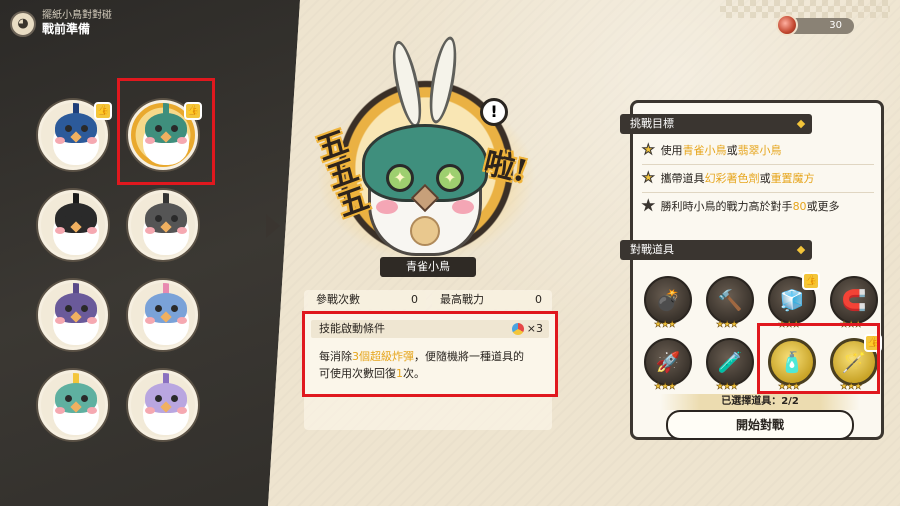  Describe the element at coordinates (23, 23) in the screenshot. I see `game-logo-icon: ◕` at that location.